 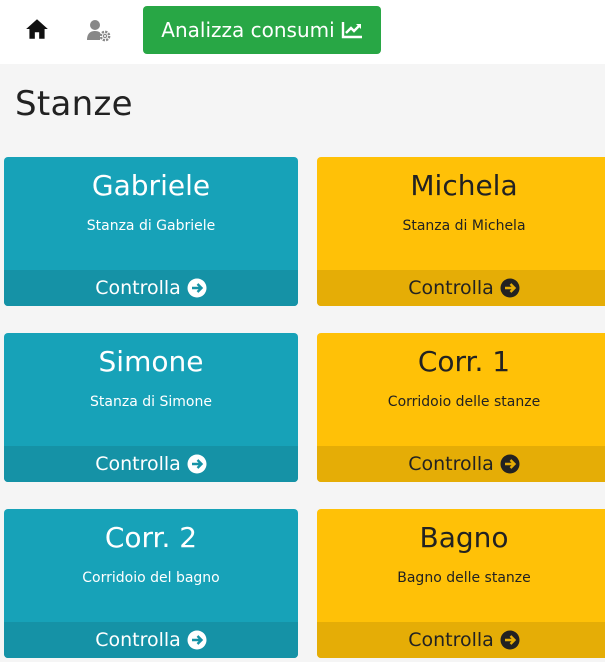 What do you see at coordinates (464, 578) in the screenshot?
I see `room-description: Bagno delle stanze` at bounding box center [464, 578].